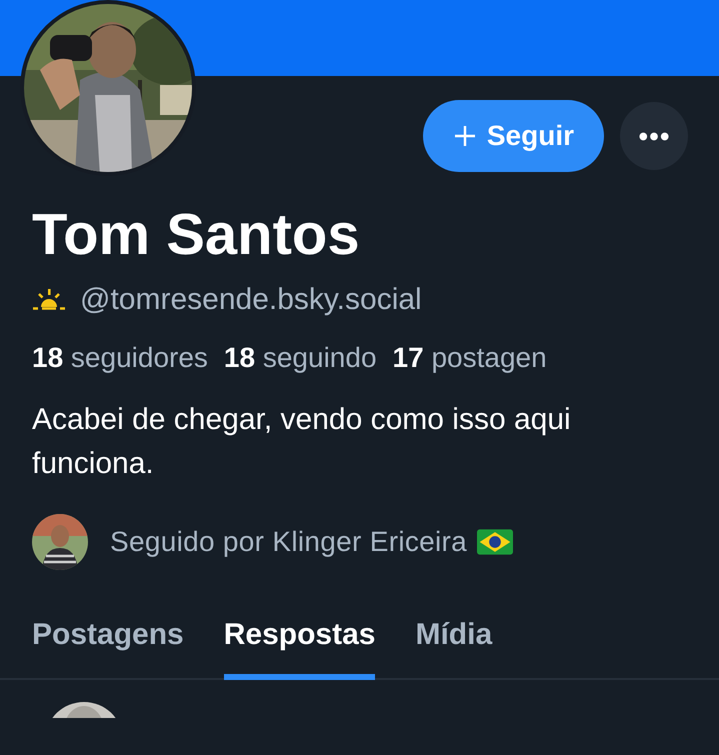 The image size is (719, 755). Describe the element at coordinates (49, 300) in the screenshot. I see `sunrise-icon` at that location.